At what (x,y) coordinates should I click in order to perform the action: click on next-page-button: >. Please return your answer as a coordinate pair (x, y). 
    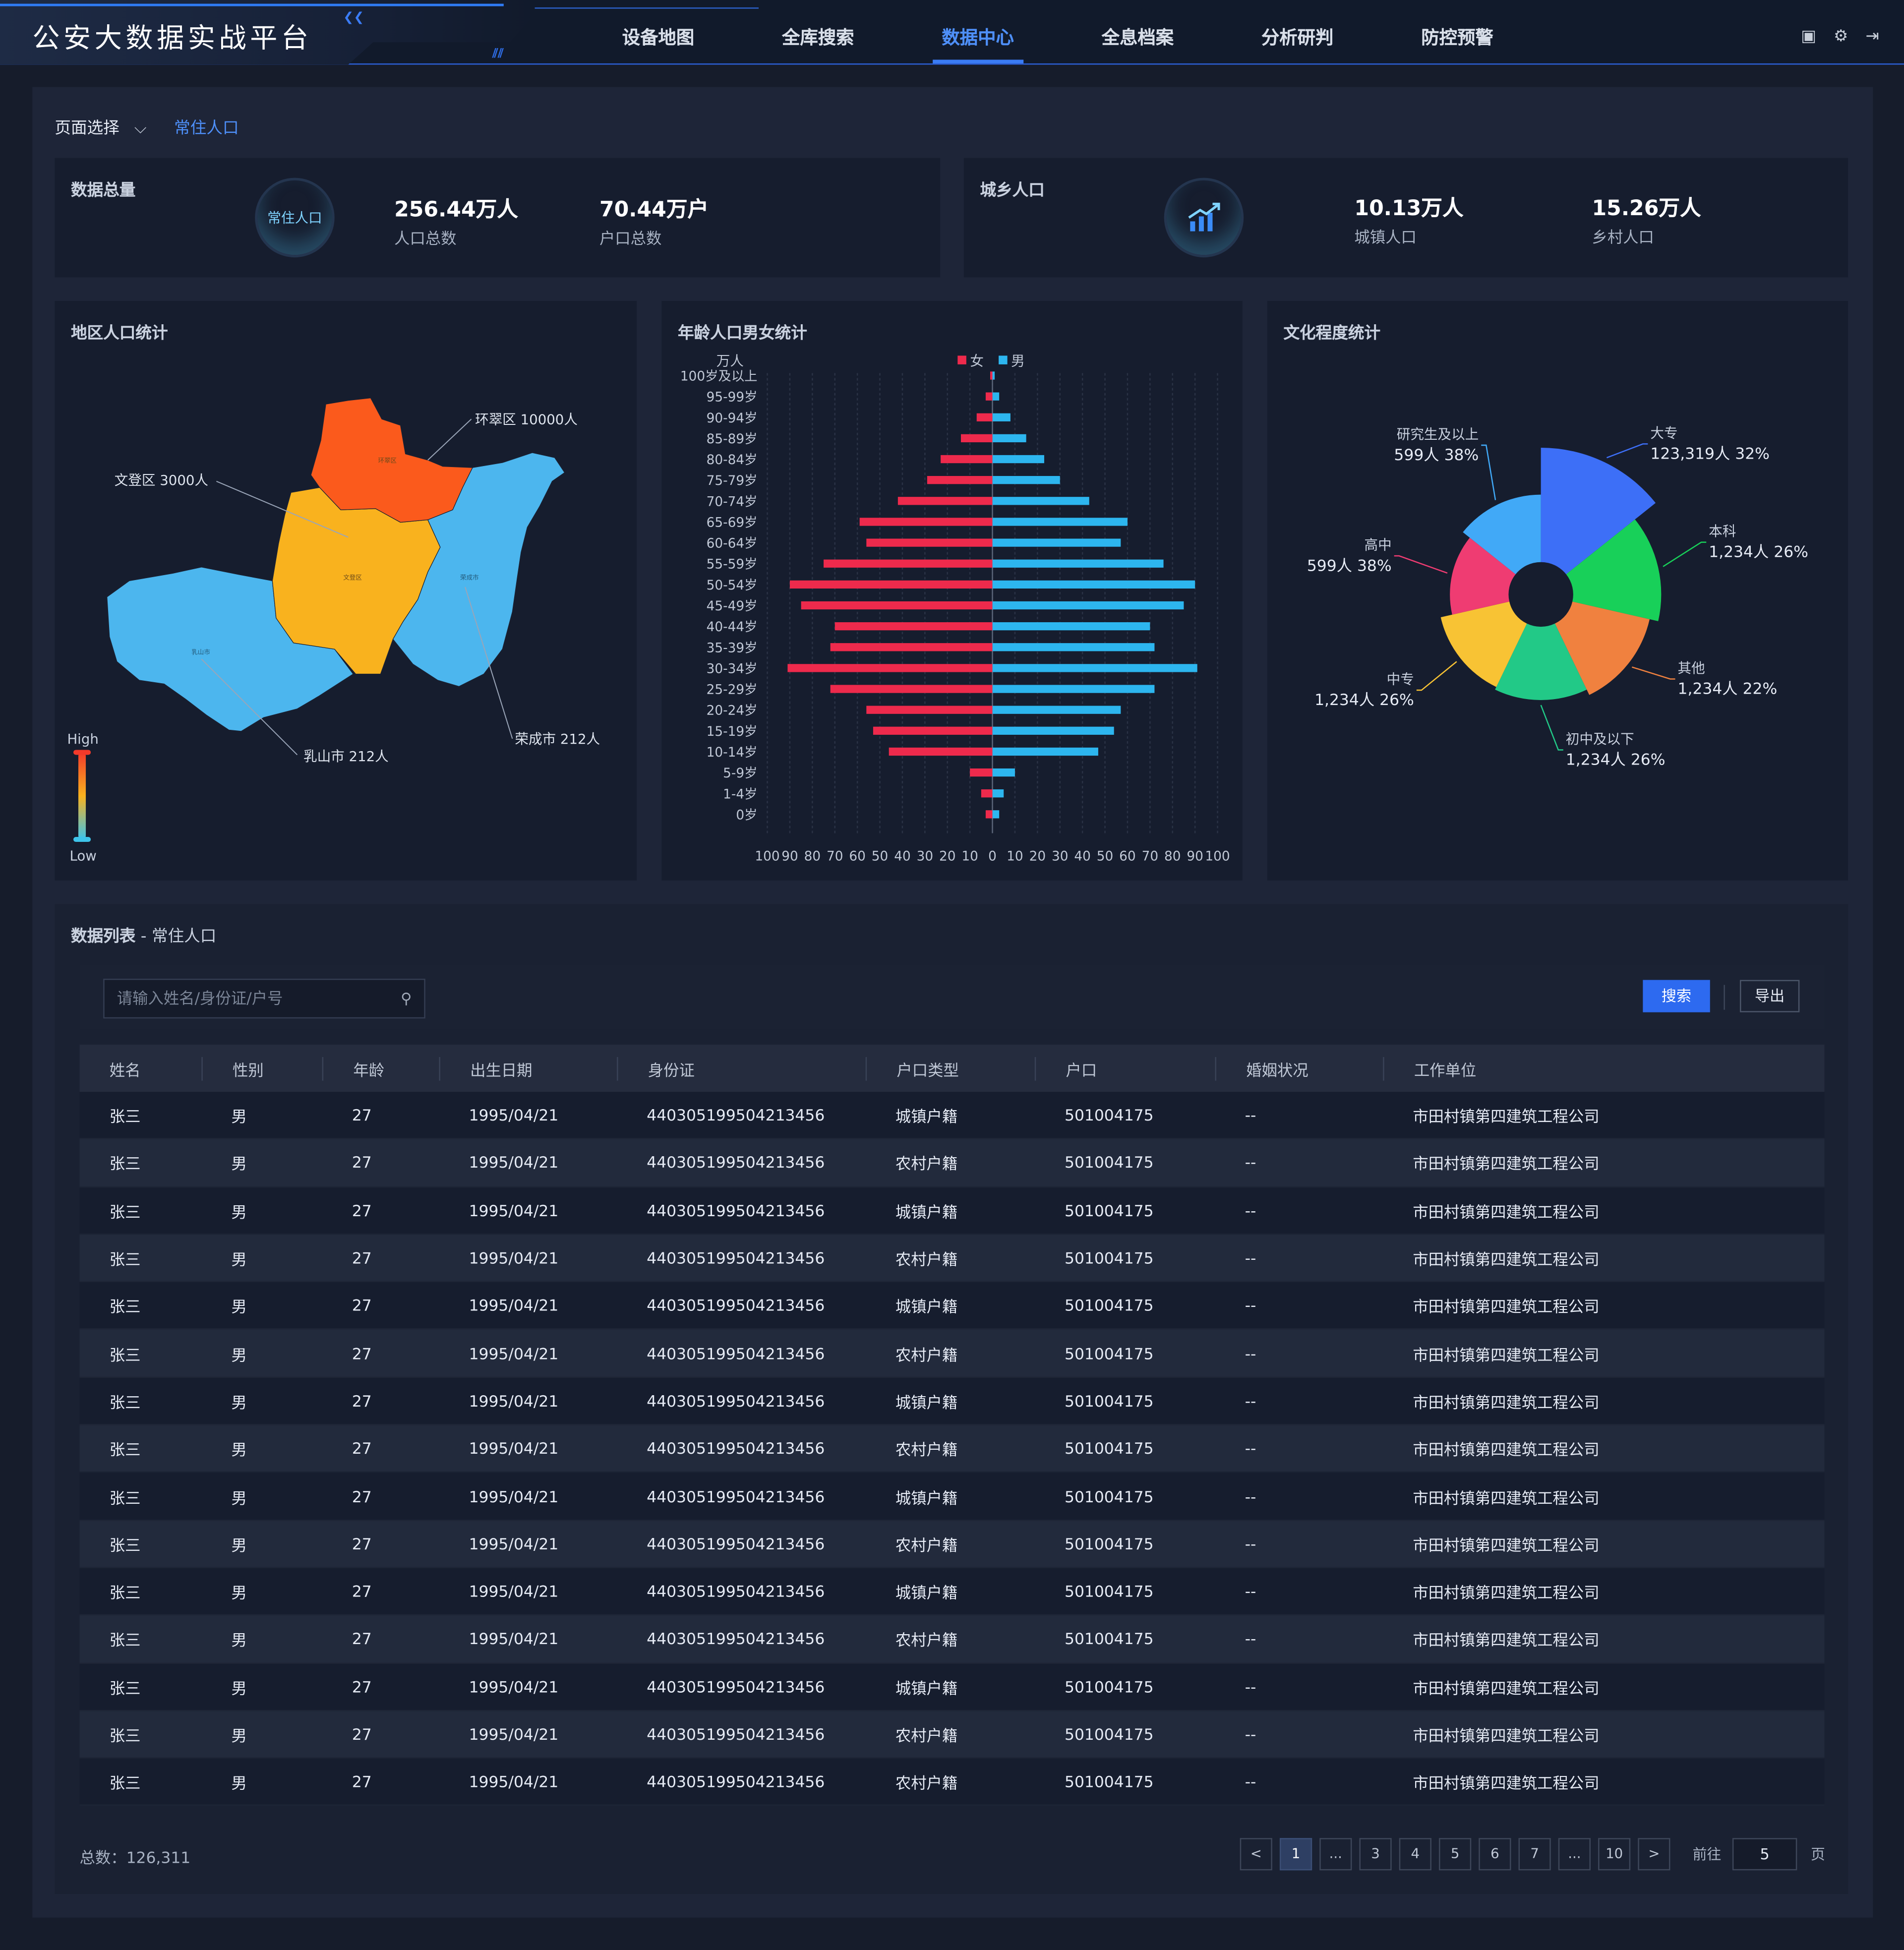
    Looking at the image, I should click on (1654, 1854).